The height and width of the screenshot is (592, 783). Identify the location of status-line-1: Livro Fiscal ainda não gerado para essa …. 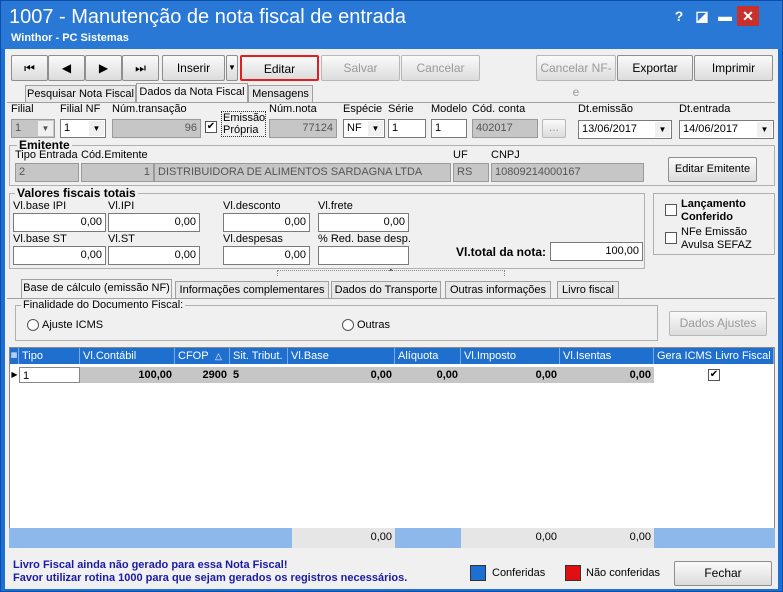
(150, 565).